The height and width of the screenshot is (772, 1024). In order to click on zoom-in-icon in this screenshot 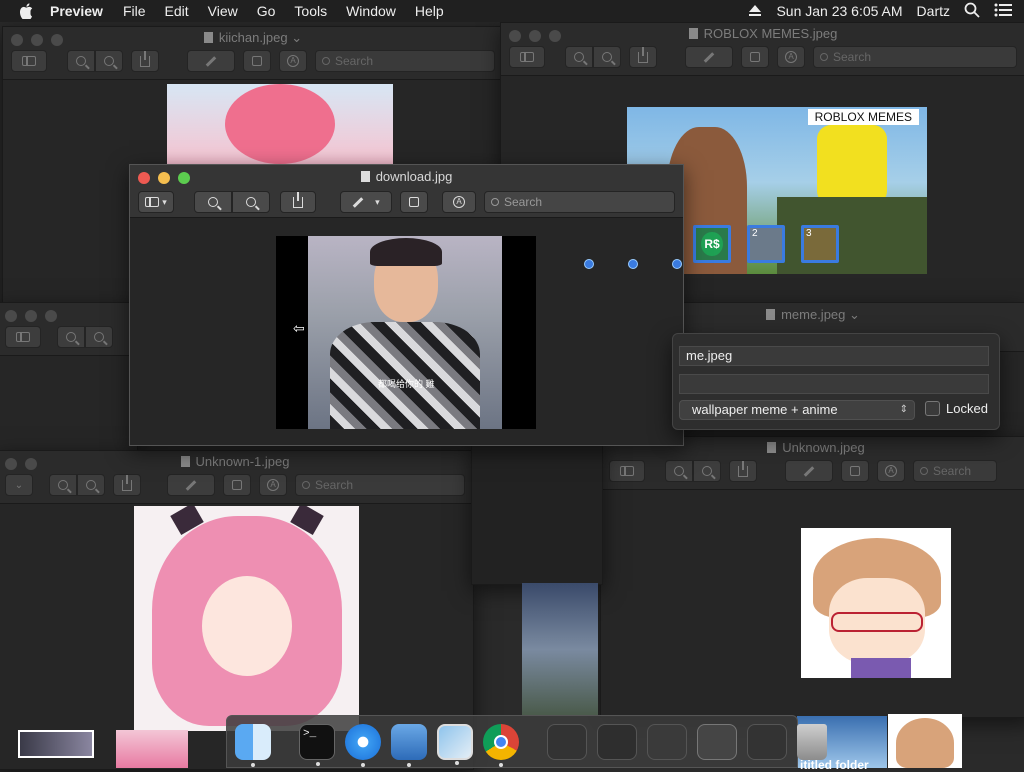, I will do `click(607, 57)`.